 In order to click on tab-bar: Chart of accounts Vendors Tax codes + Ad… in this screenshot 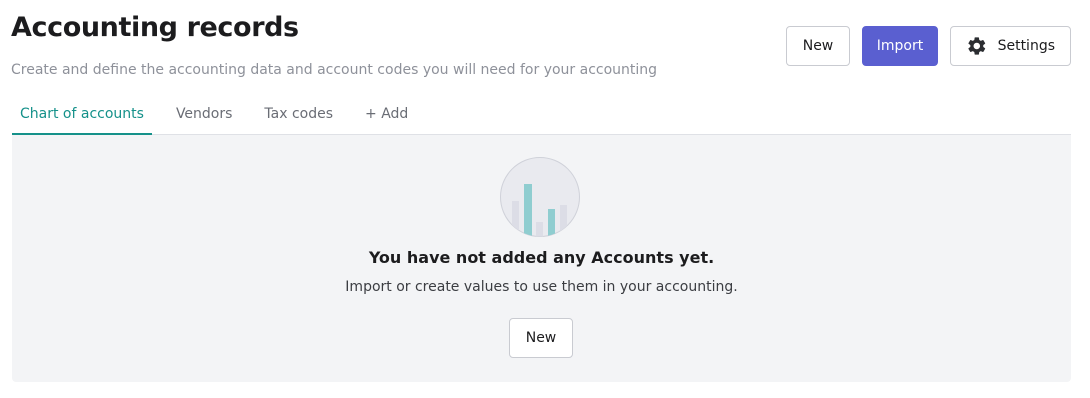, I will do `click(541, 115)`.